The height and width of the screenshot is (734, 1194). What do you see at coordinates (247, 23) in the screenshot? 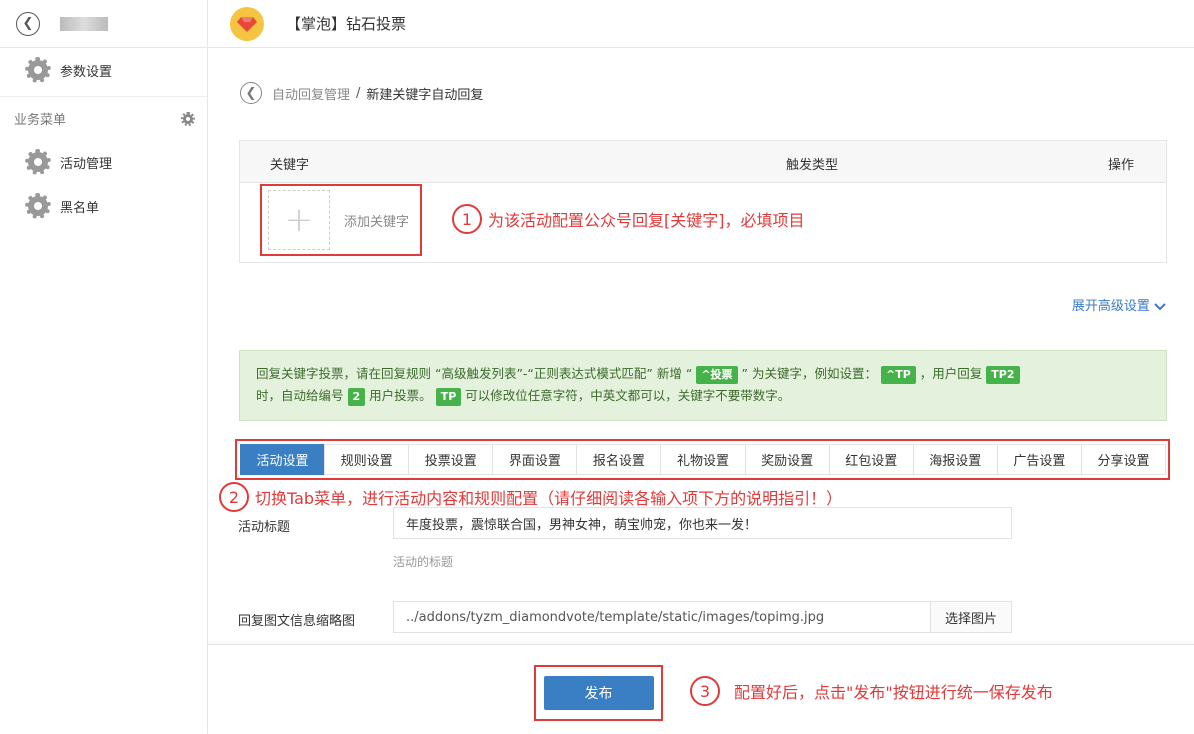
I see `diamond-logo-icon` at bounding box center [247, 23].